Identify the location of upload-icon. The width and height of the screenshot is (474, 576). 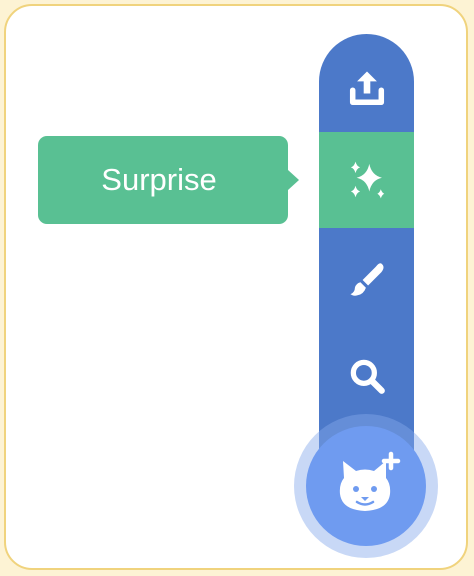
(366, 88).